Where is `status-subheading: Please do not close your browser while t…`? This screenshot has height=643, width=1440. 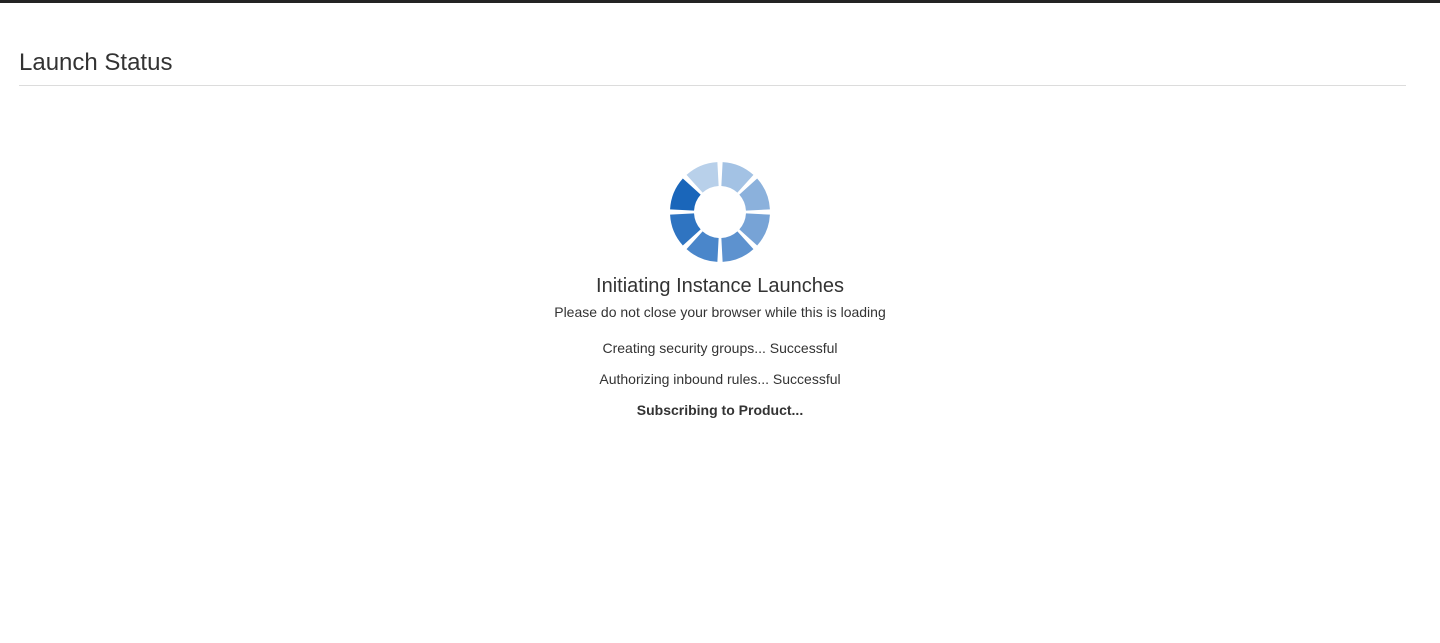 status-subheading: Please do not close your browser while t… is located at coordinates (720, 312).